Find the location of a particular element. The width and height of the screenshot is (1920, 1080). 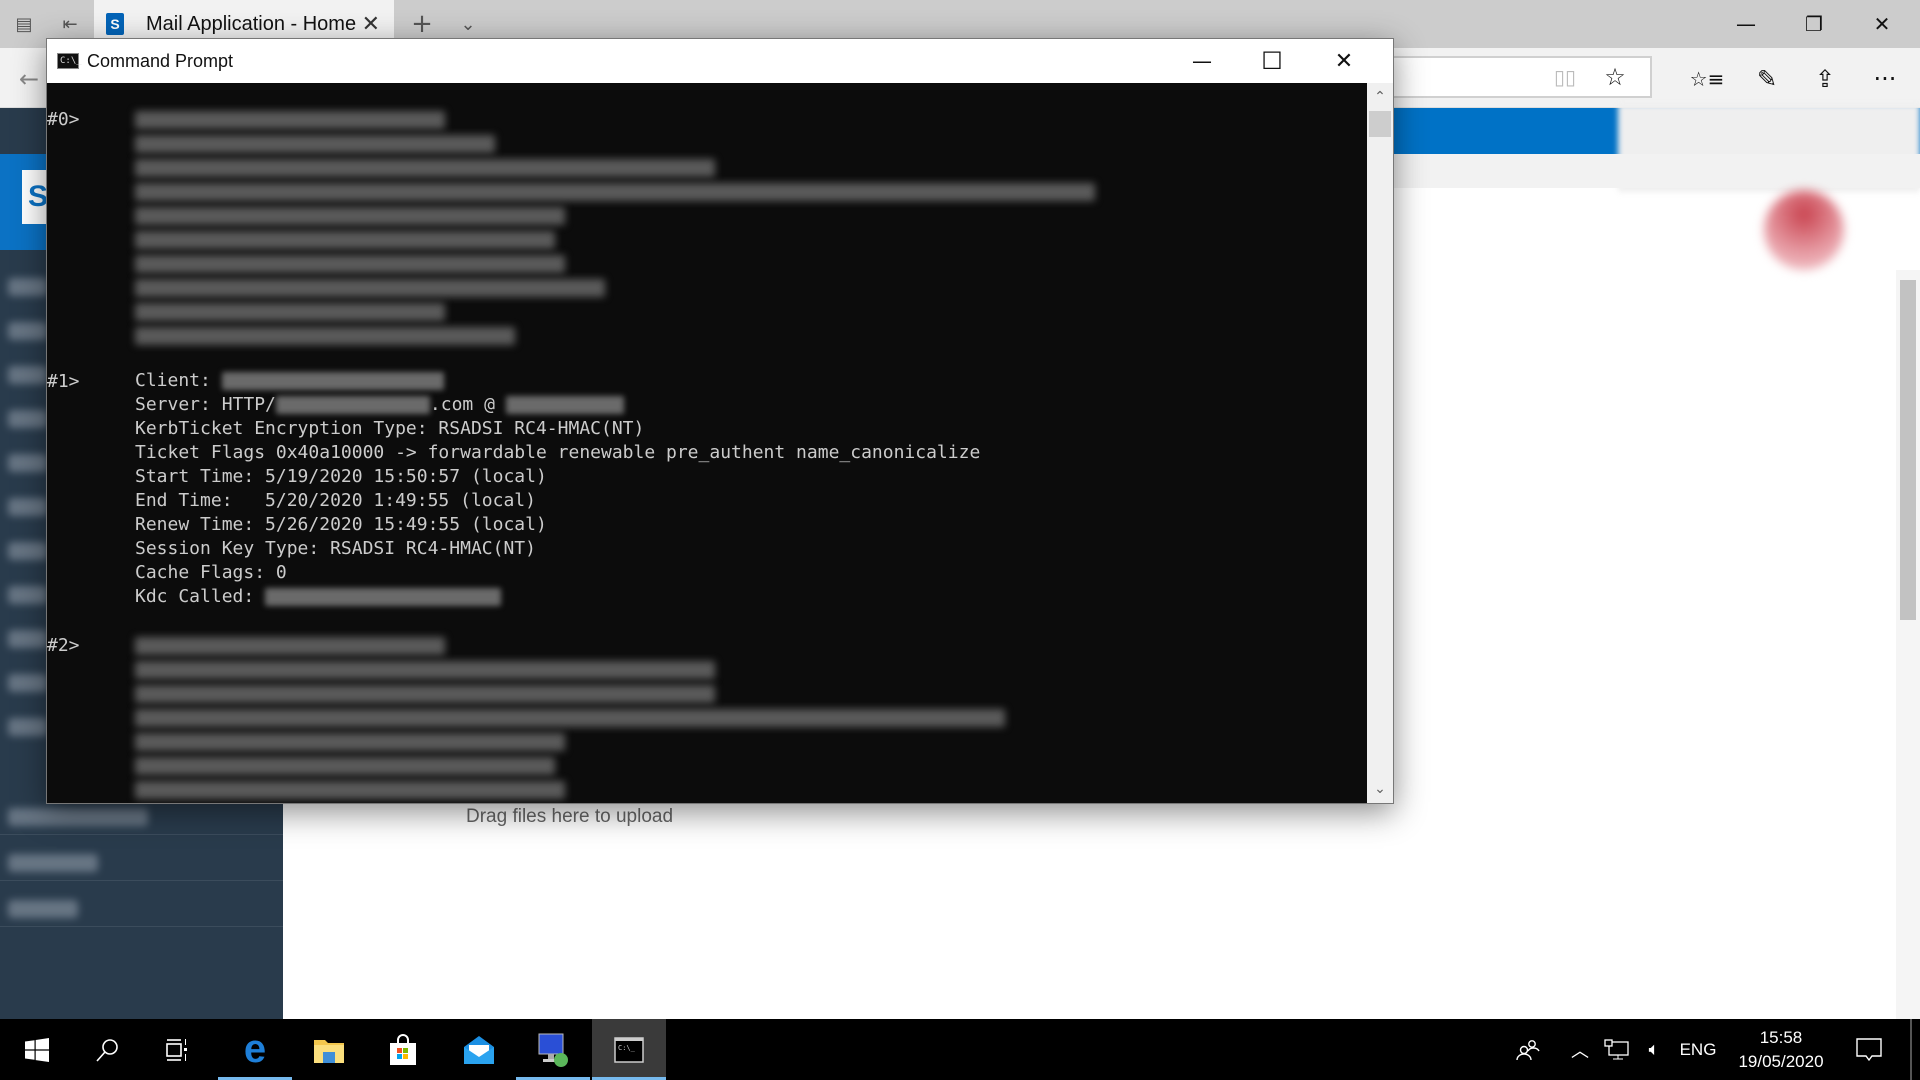

search-icon is located at coordinates (107, 1050).